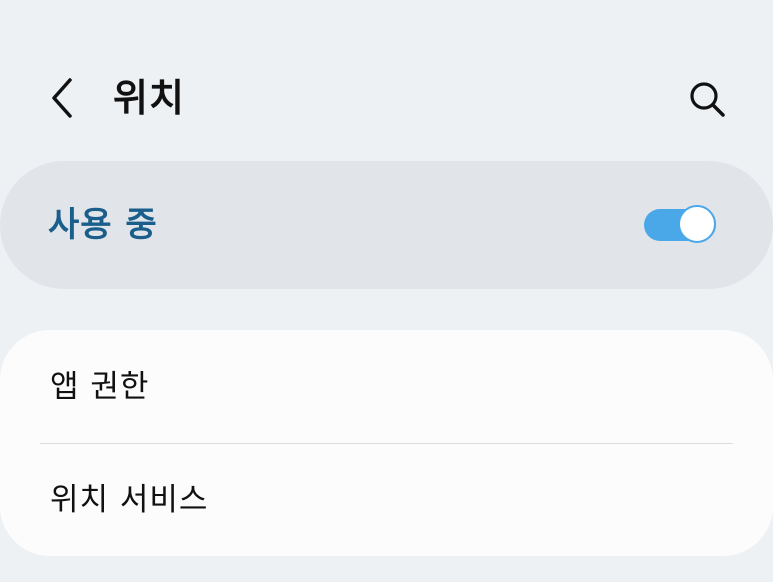 This screenshot has height=582, width=773. I want to click on app-bar: 위치, so click(386, 98).